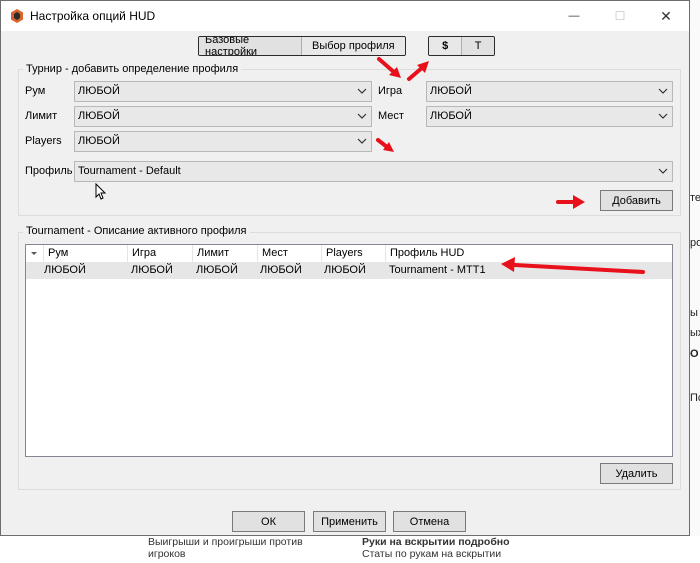  Describe the element at coordinates (695, 243) in the screenshot. I see `background-text: ро` at that location.